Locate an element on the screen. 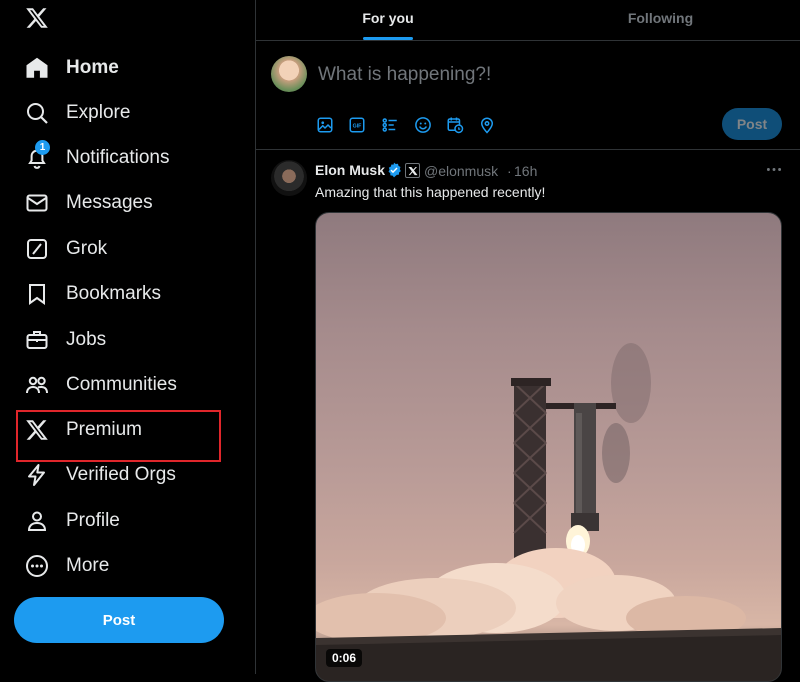  sidebar-item-label: Home is located at coordinates (92, 67).